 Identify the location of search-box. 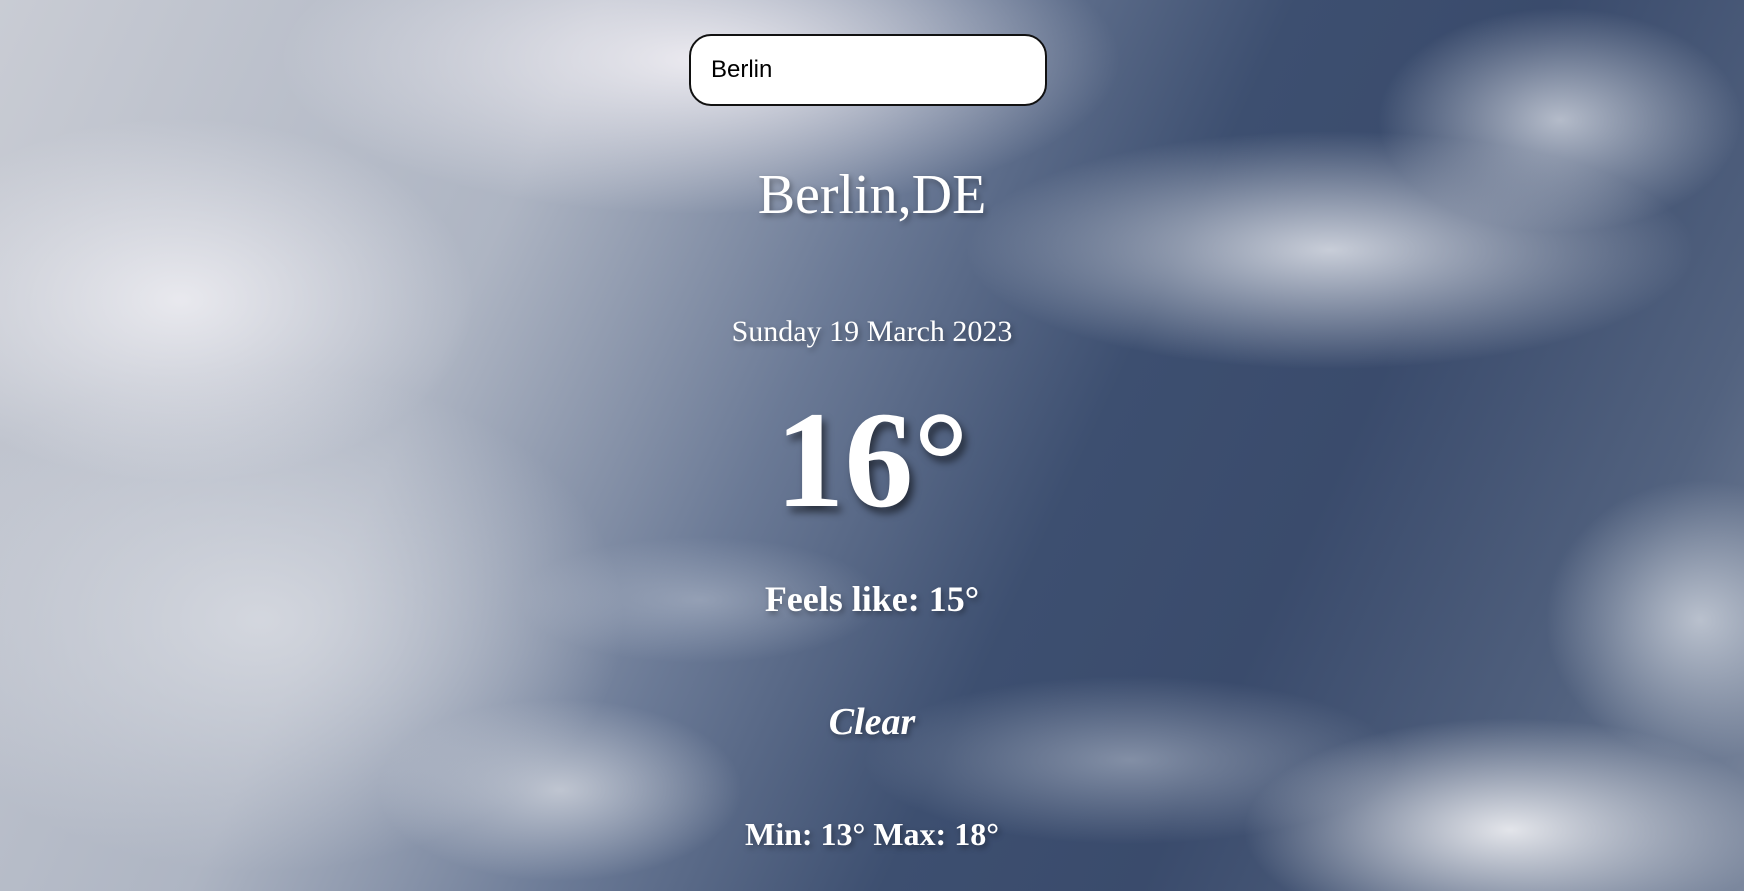
(868, 70).